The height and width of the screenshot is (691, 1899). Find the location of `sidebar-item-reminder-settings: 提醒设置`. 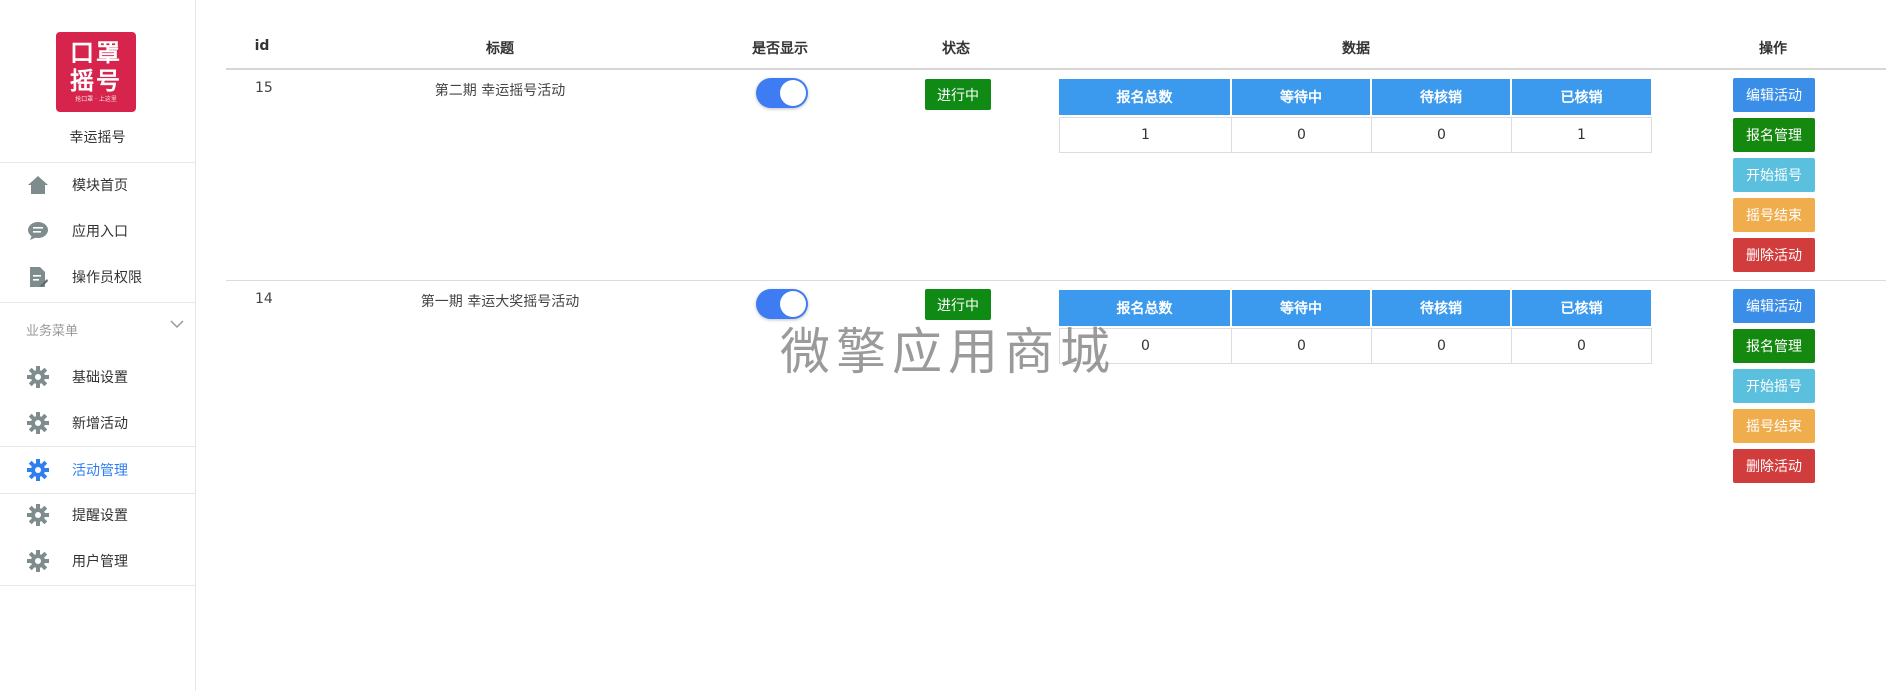

sidebar-item-reminder-settings: 提醒设置 is located at coordinates (97, 515).